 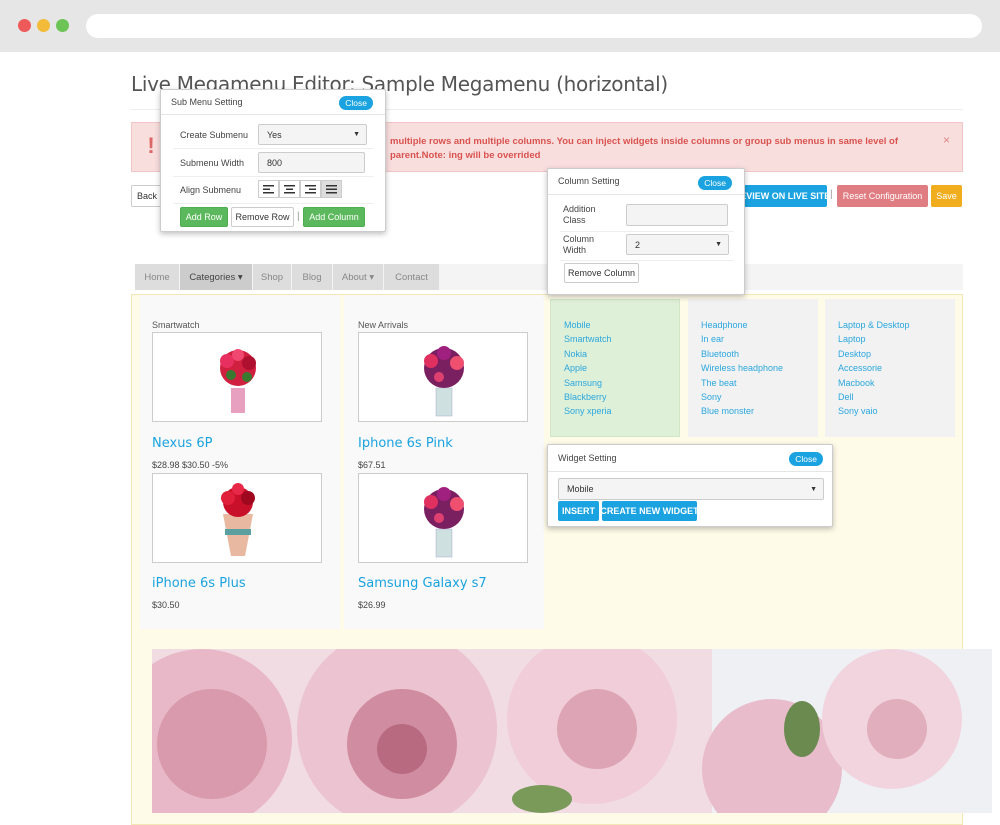 What do you see at coordinates (587, 458) in the screenshot?
I see `panel-title: Widget Setting` at bounding box center [587, 458].